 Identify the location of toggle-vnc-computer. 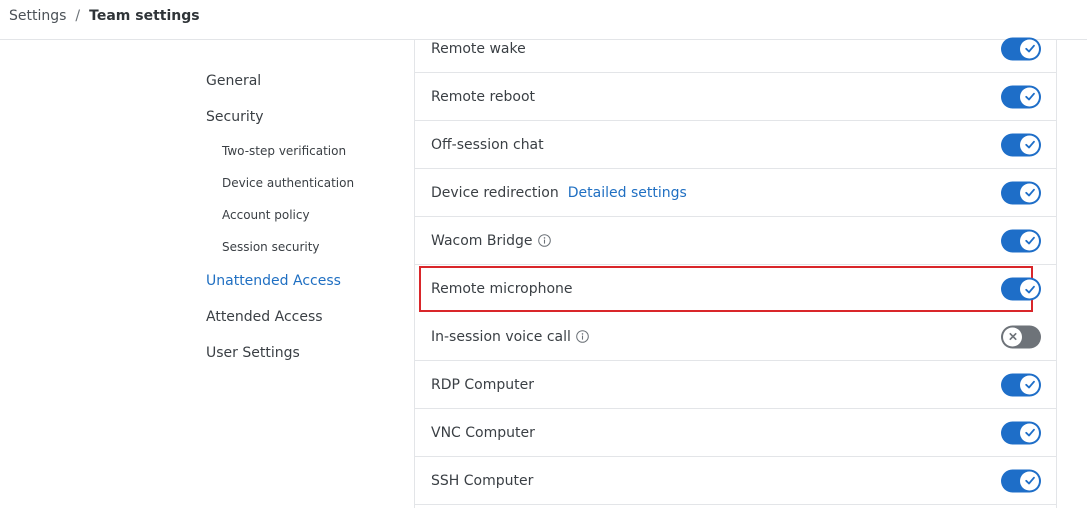
(1021, 432).